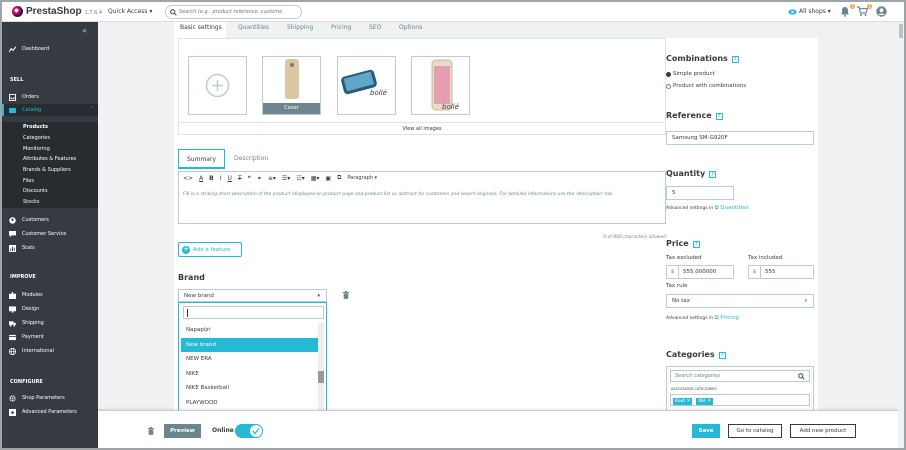  Describe the element at coordinates (300, 30) in the screenshot. I see `tab-shipping: Shipping` at that location.